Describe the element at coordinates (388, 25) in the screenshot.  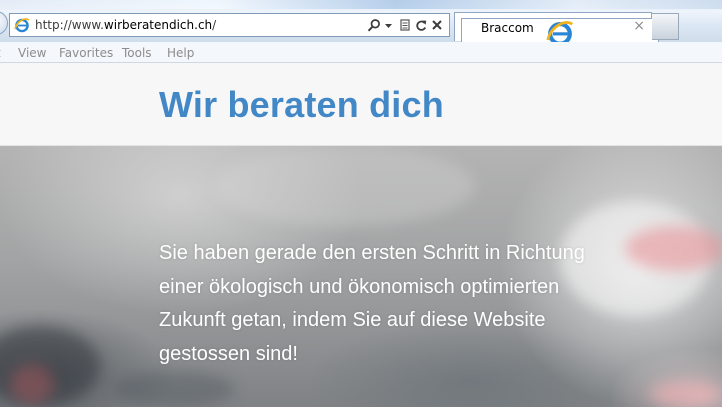
I see `chevron-down-icon` at that location.